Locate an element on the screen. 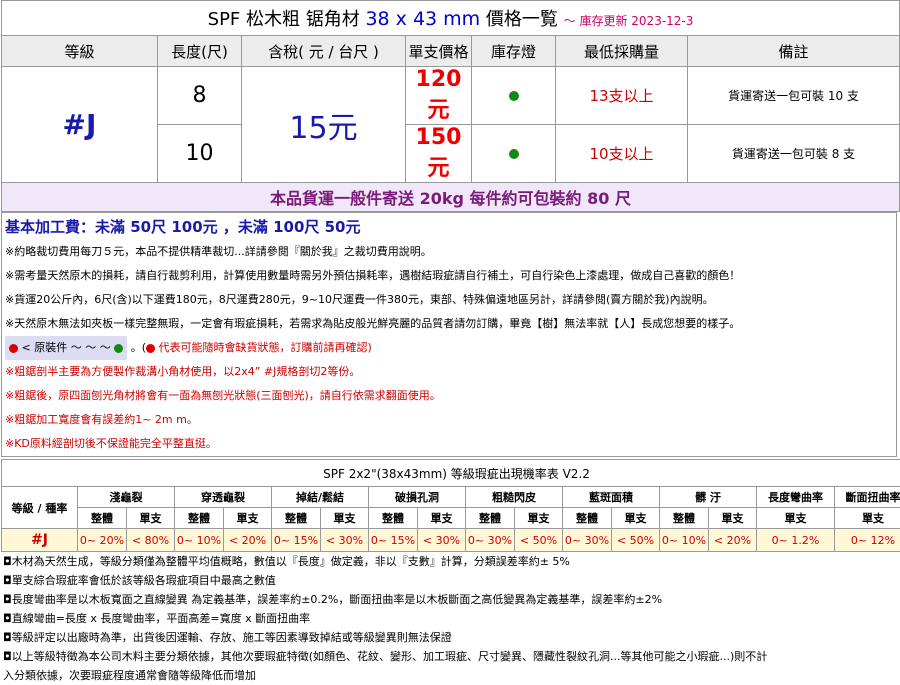 The width and height of the screenshot is (900, 685). min-purchase-cell: 13支以上 is located at coordinates (622, 96).